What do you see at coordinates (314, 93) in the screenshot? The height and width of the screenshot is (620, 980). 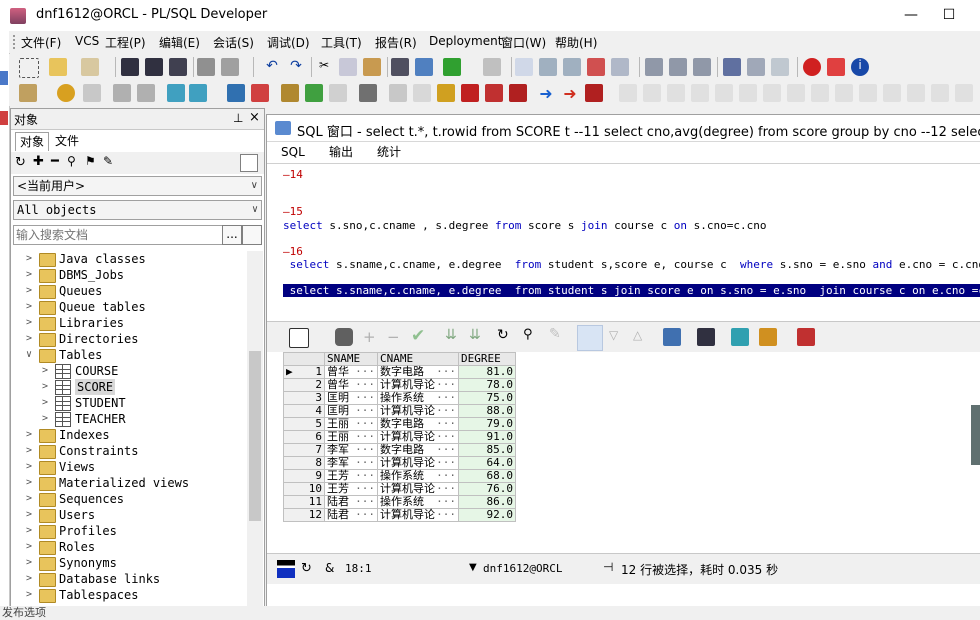 I see `check-icon` at bounding box center [314, 93].